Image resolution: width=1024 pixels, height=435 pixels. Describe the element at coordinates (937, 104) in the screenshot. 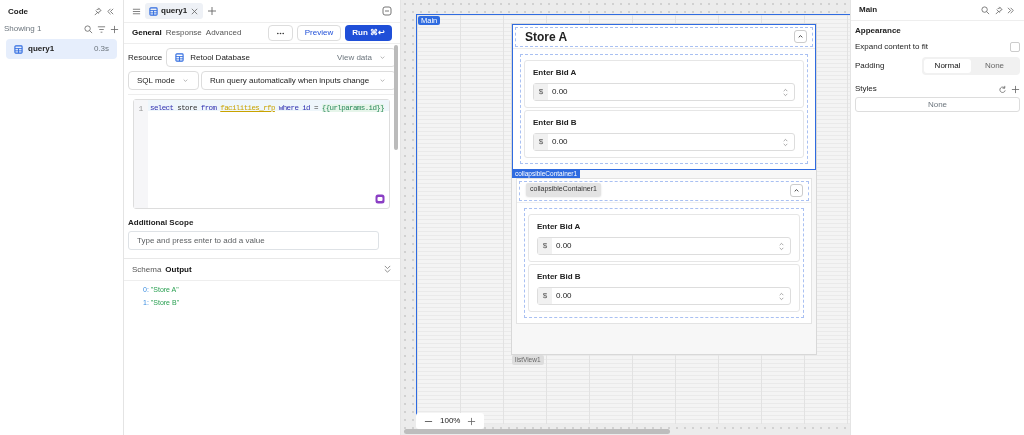

I see `styles-field: None` at that location.